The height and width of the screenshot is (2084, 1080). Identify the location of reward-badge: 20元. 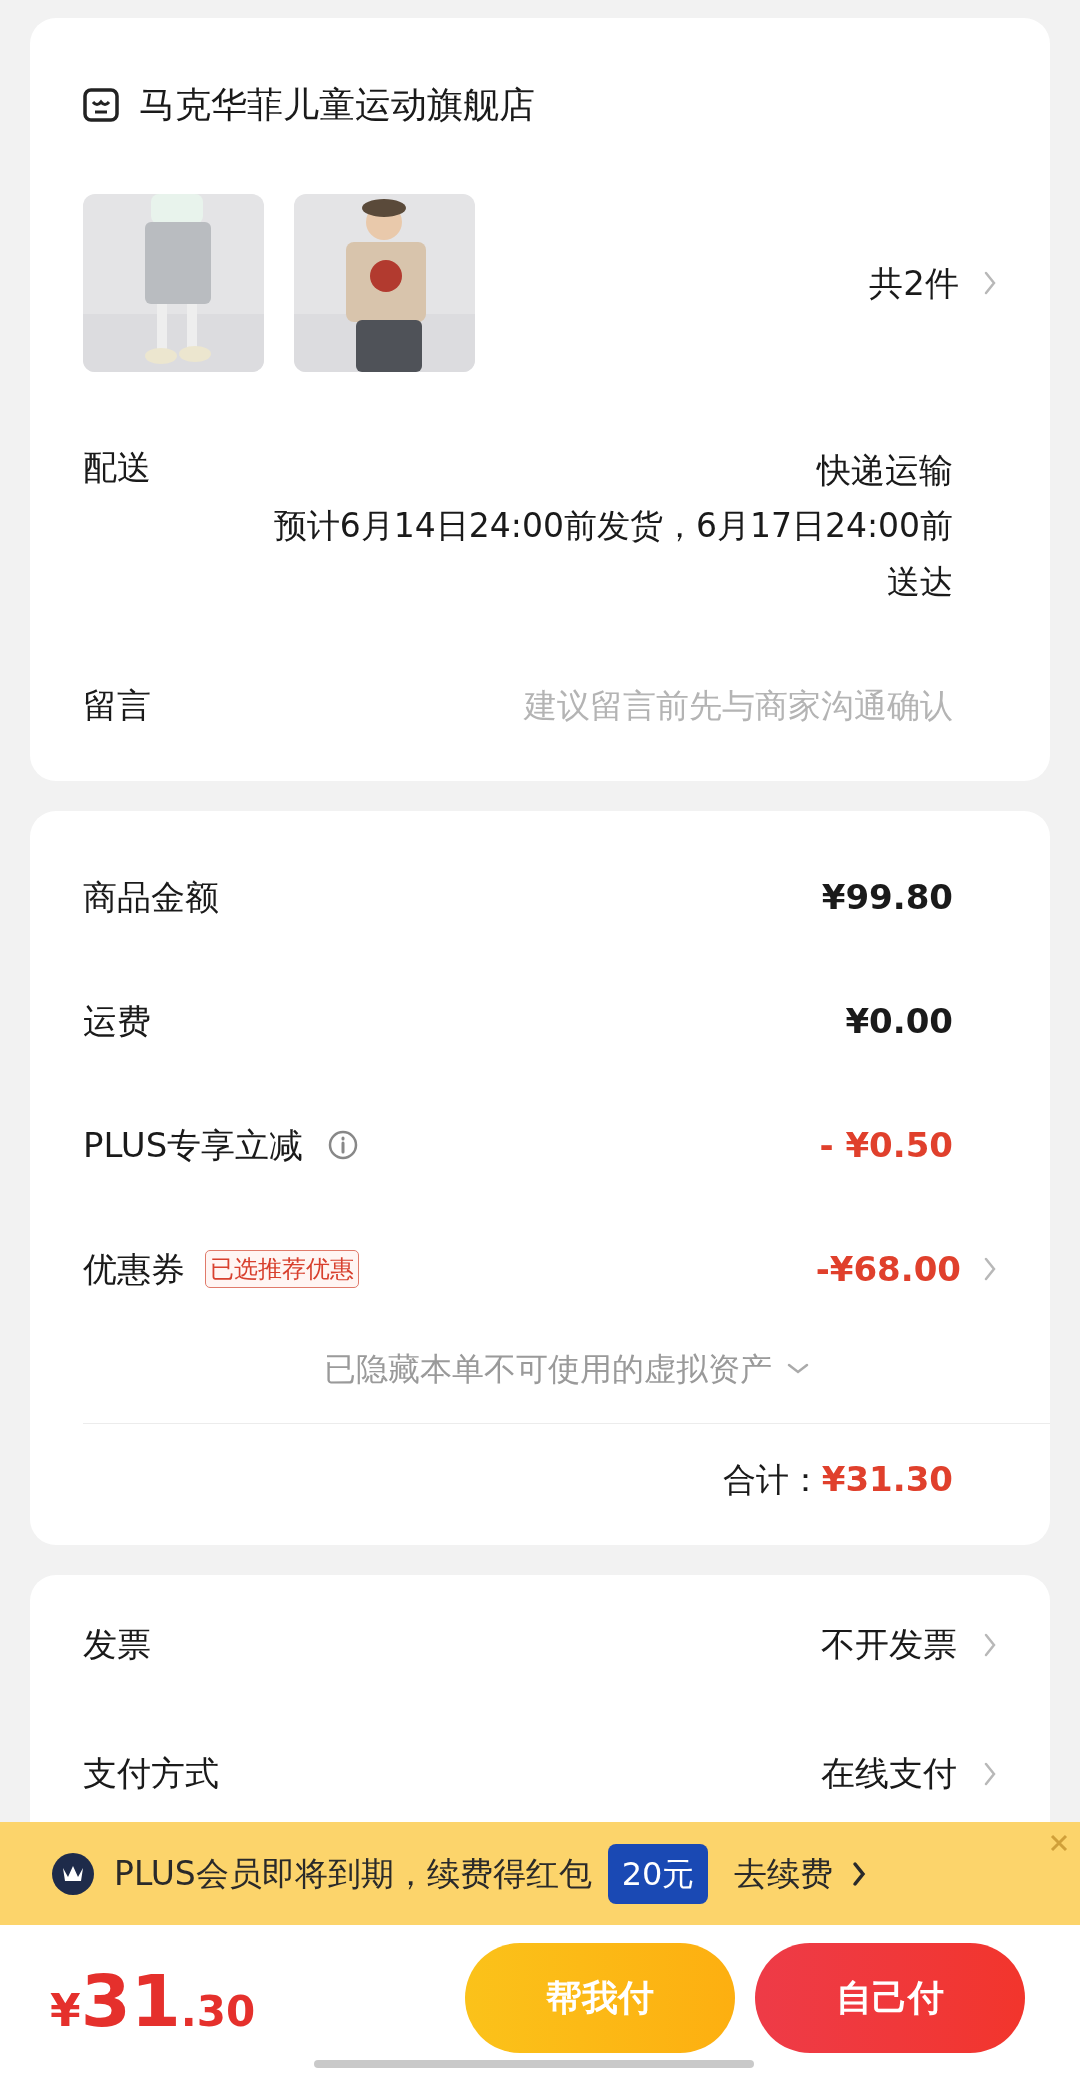
(658, 1873).